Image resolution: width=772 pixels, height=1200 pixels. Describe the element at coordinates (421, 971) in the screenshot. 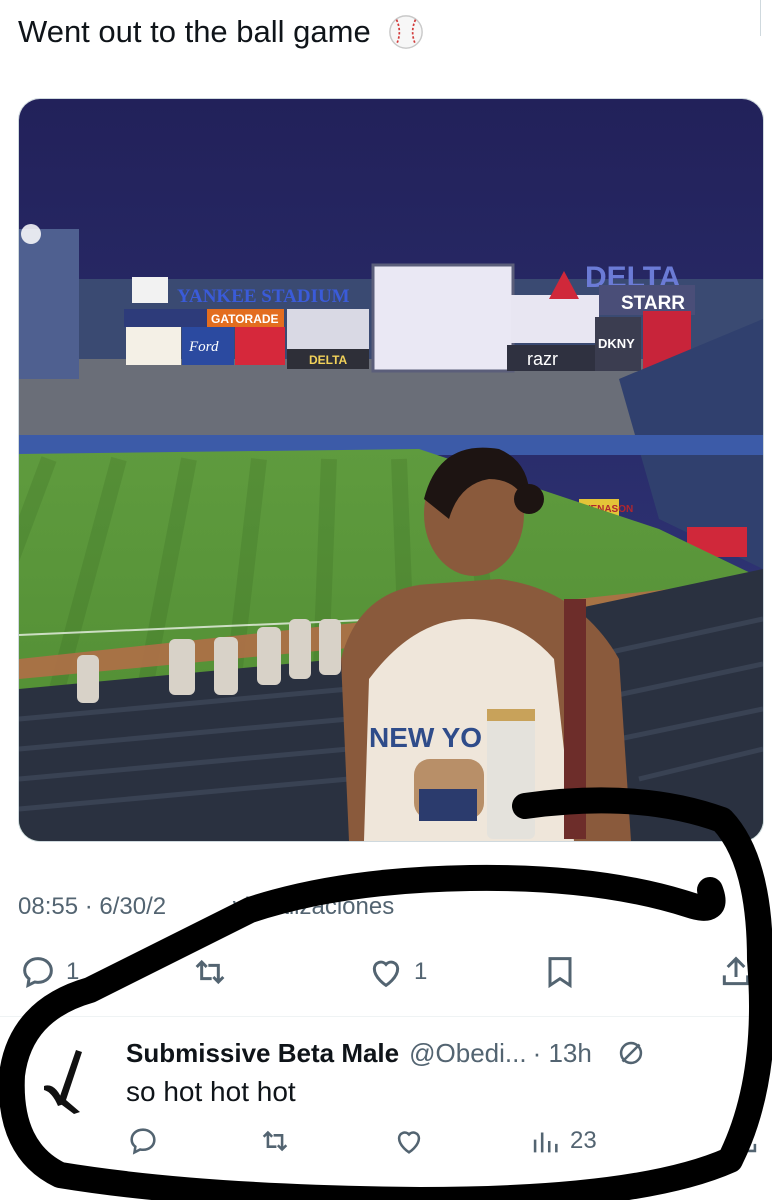

I see `like-count: 1` at that location.